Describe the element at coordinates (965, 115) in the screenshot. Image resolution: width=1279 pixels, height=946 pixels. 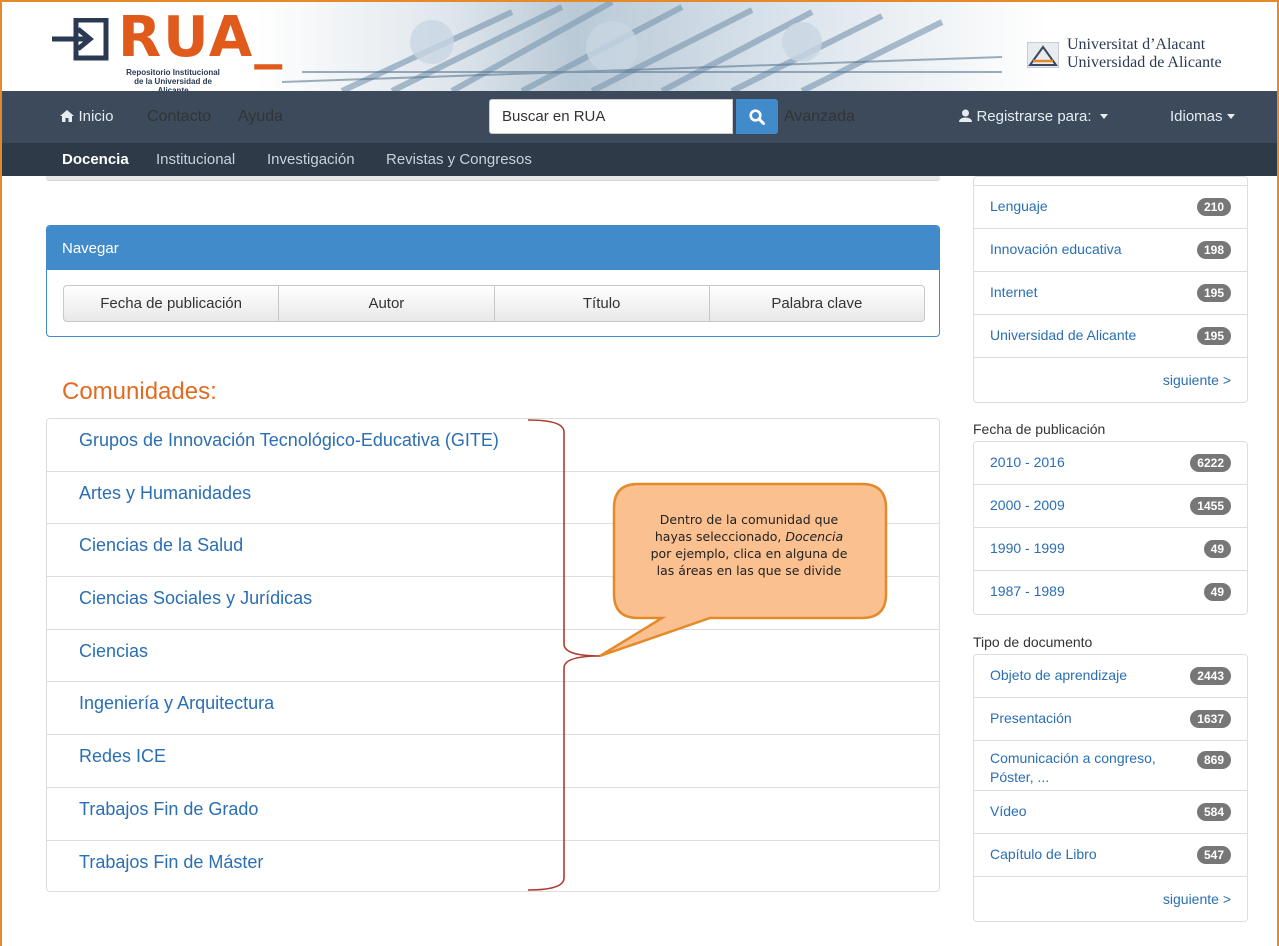
I see `user-icon` at that location.